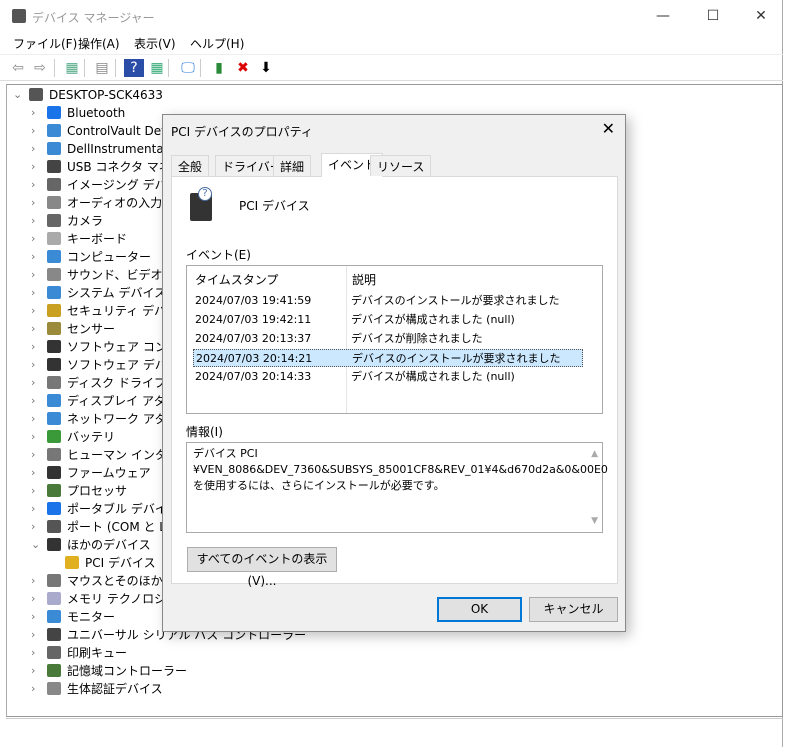 The width and height of the screenshot is (788, 747). Describe the element at coordinates (45, 43) in the screenshot. I see `menu-file: ファイル(F)` at that location.